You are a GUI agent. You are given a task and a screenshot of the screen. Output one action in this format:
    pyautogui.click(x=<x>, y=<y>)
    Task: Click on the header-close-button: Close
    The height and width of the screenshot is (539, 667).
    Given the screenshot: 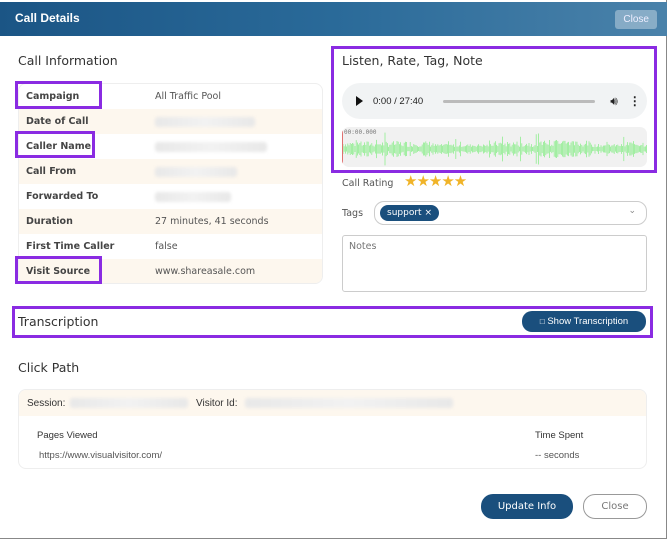 What is the action you would take?
    pyautogui.click(x=636, y=19)
    